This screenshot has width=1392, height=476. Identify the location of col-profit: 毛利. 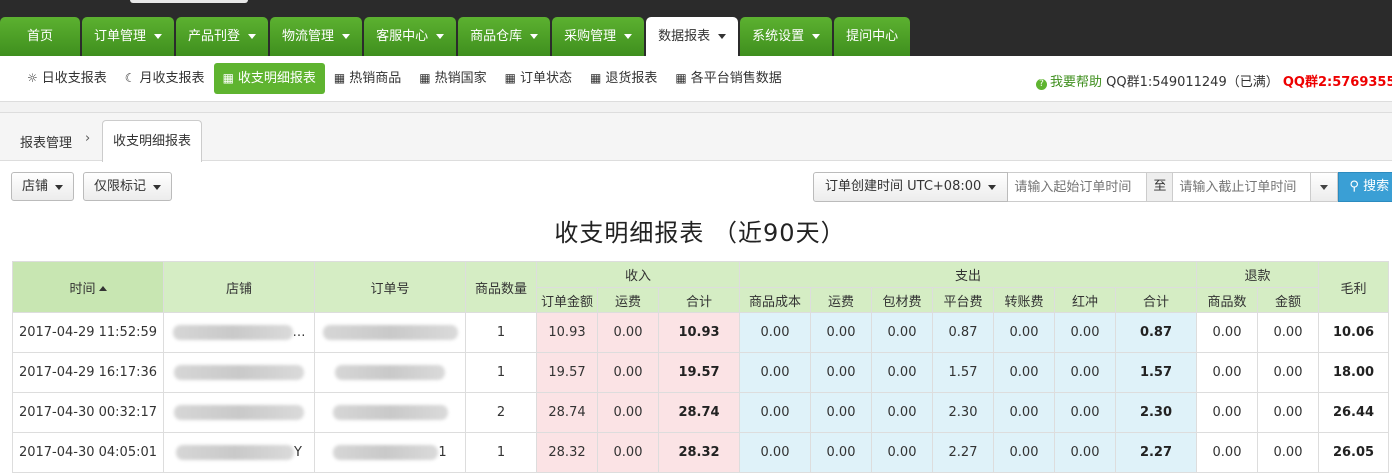
(1353, 287).